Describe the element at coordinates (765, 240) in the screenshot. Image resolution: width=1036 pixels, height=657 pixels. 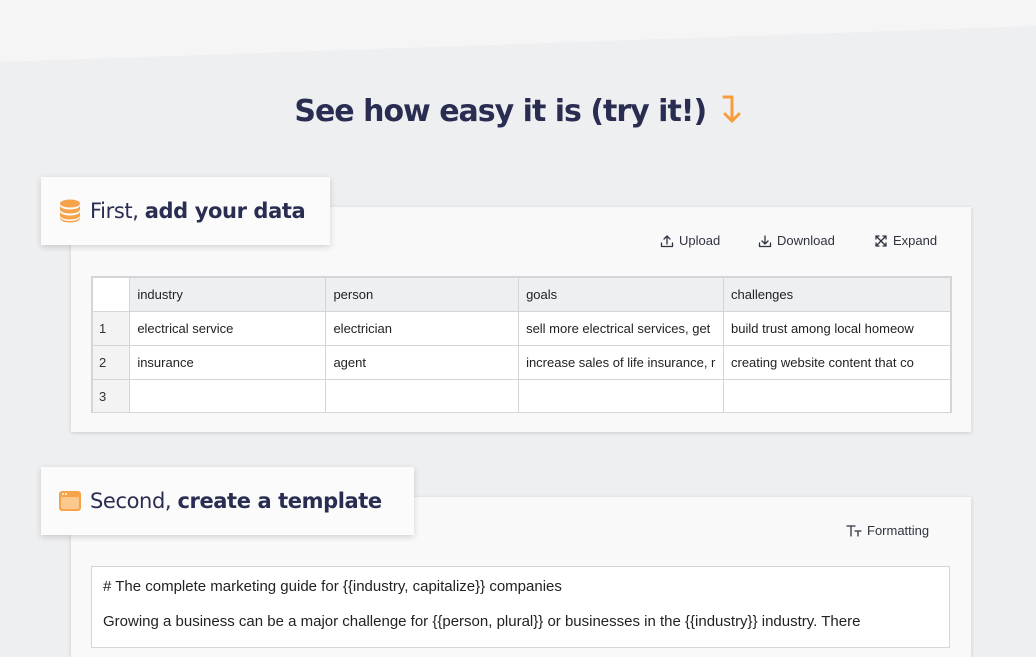
I see `download-icon` at that location.